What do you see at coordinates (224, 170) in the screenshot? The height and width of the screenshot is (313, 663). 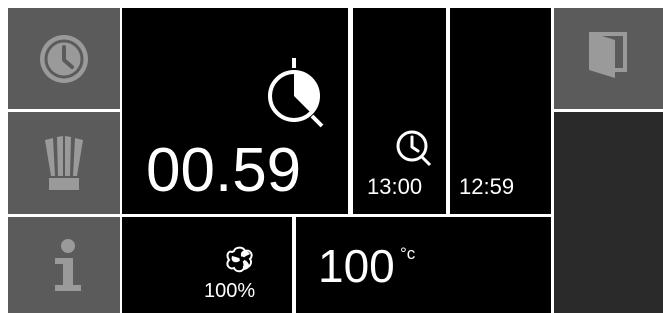 I see `timer-value: 00.59` at bounding box center [224, 170].